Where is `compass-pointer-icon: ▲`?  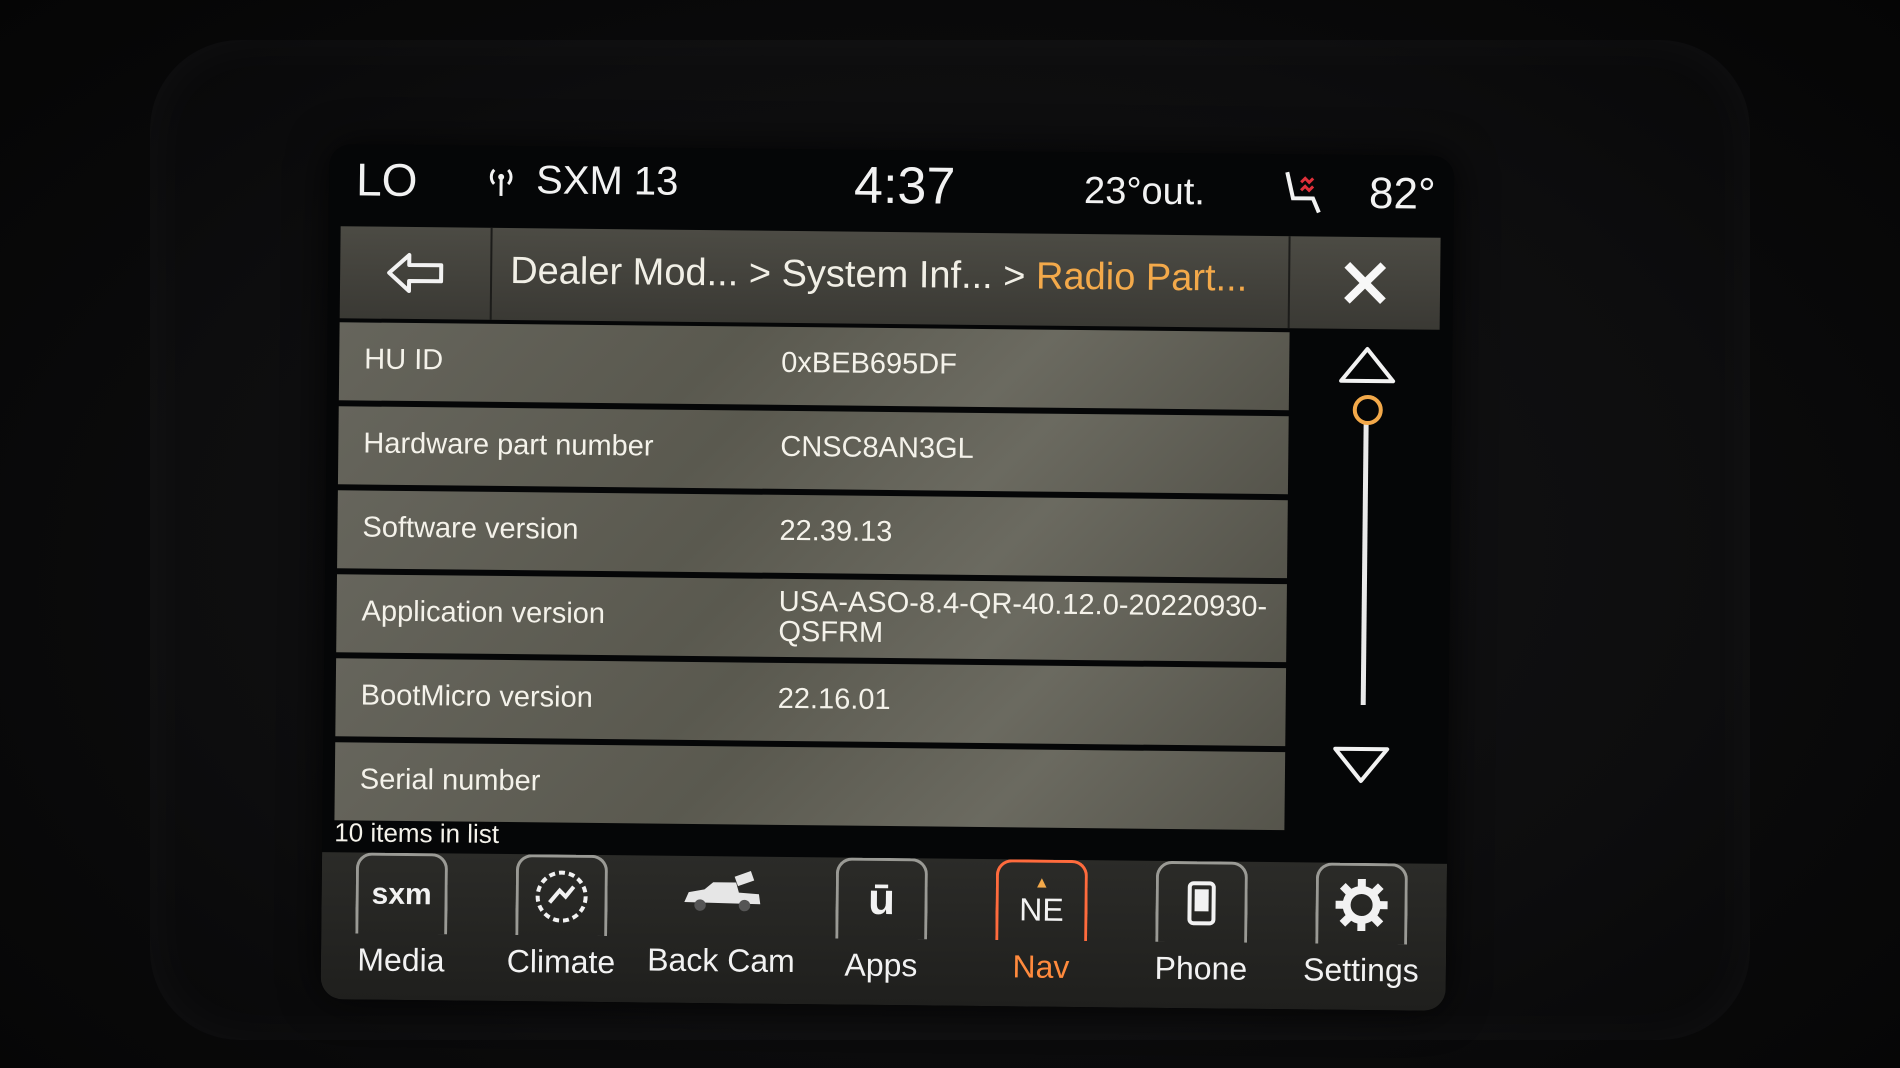 compass-pointer-icon: ▲ is located at coordinates (1041, 883).